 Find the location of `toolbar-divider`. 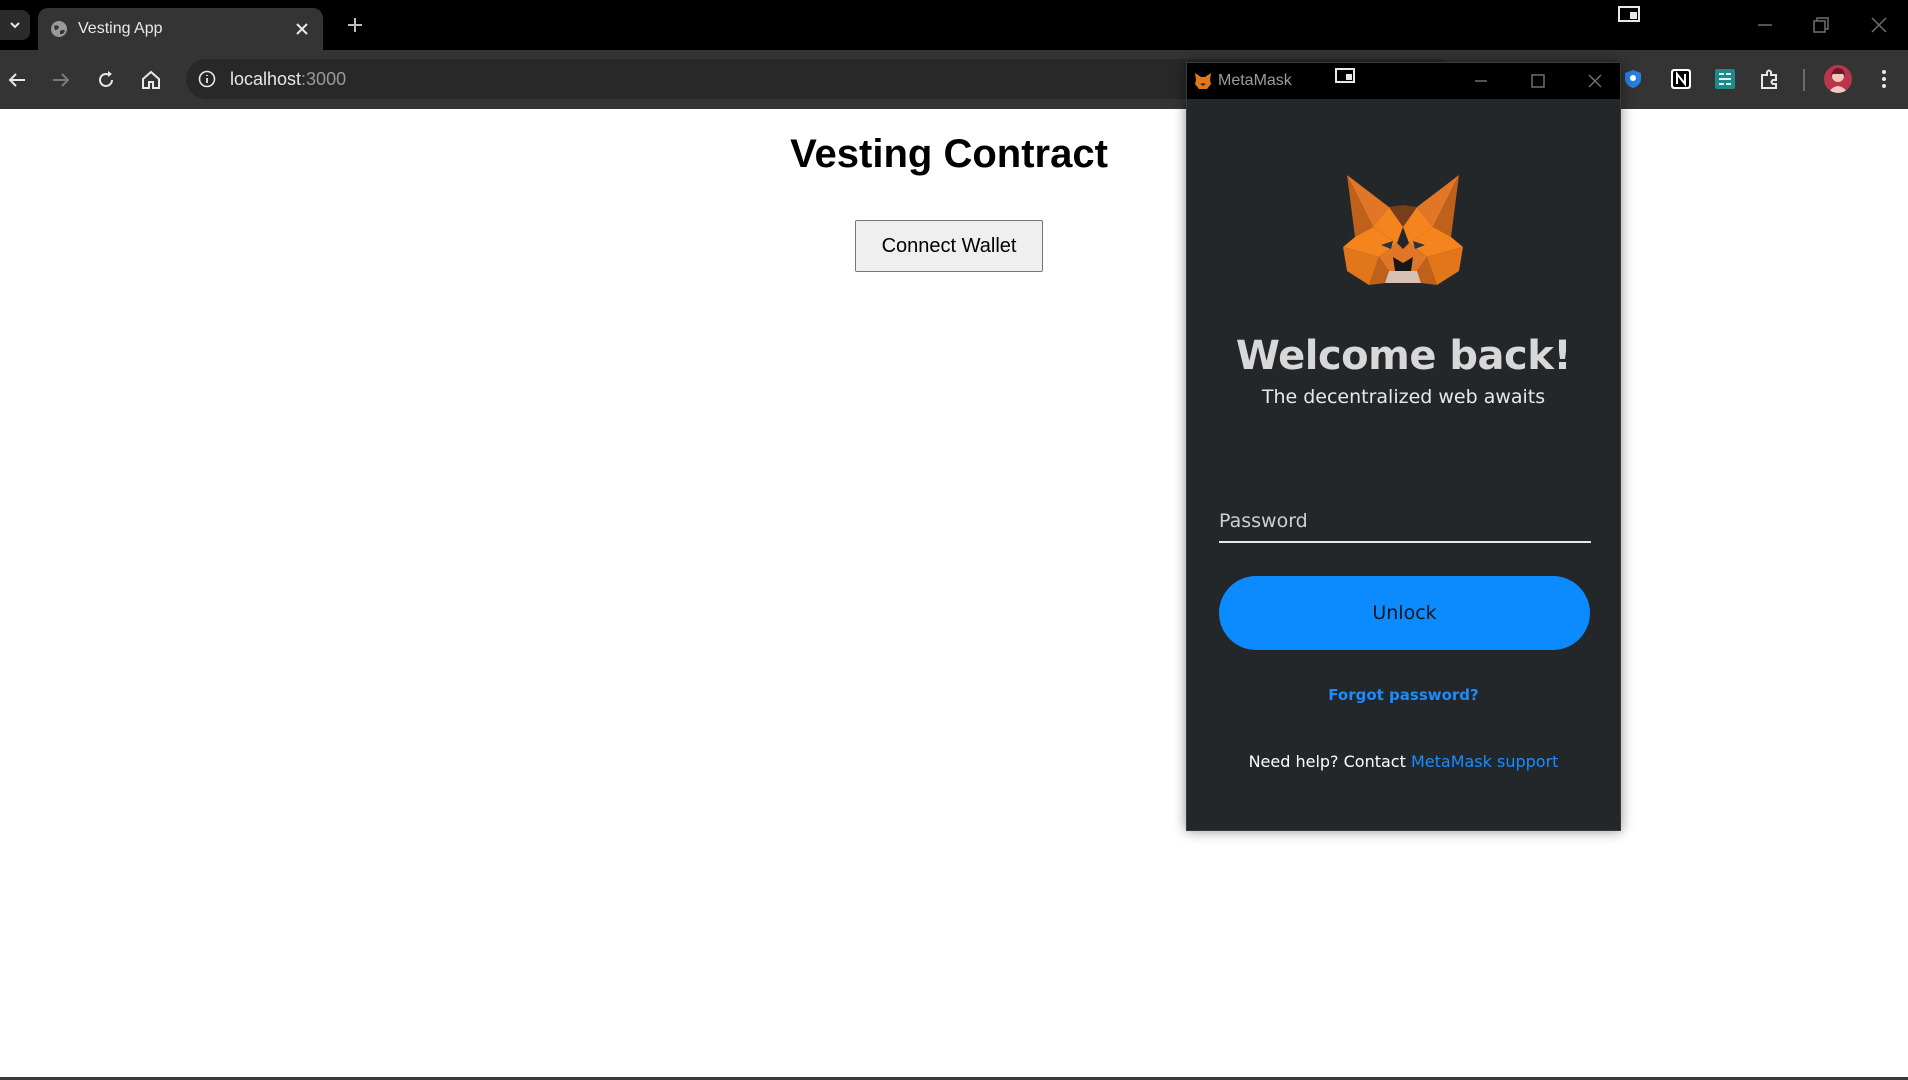

toolbar-divider is located at coordinates (1804, 80).